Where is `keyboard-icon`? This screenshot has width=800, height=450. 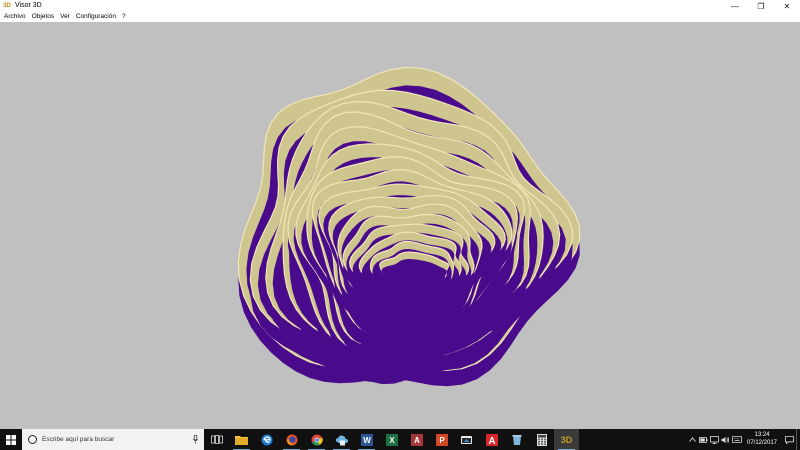
keyboard-icon is located at coordinates (736, 439).